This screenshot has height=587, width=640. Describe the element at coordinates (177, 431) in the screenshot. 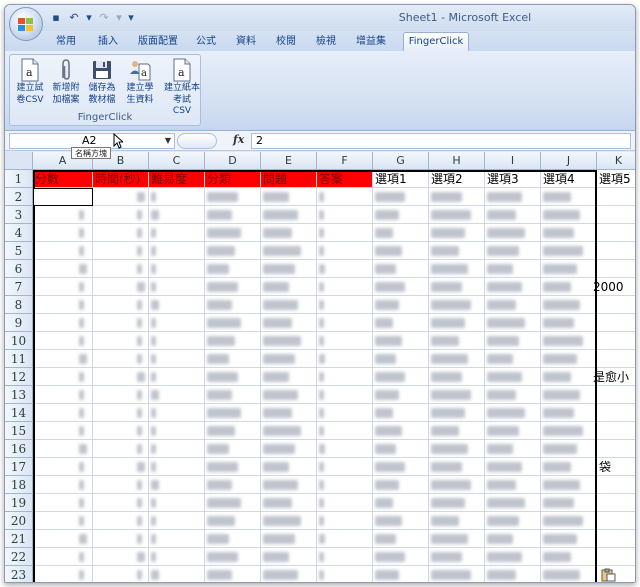

I see `cell-c15` at that location.